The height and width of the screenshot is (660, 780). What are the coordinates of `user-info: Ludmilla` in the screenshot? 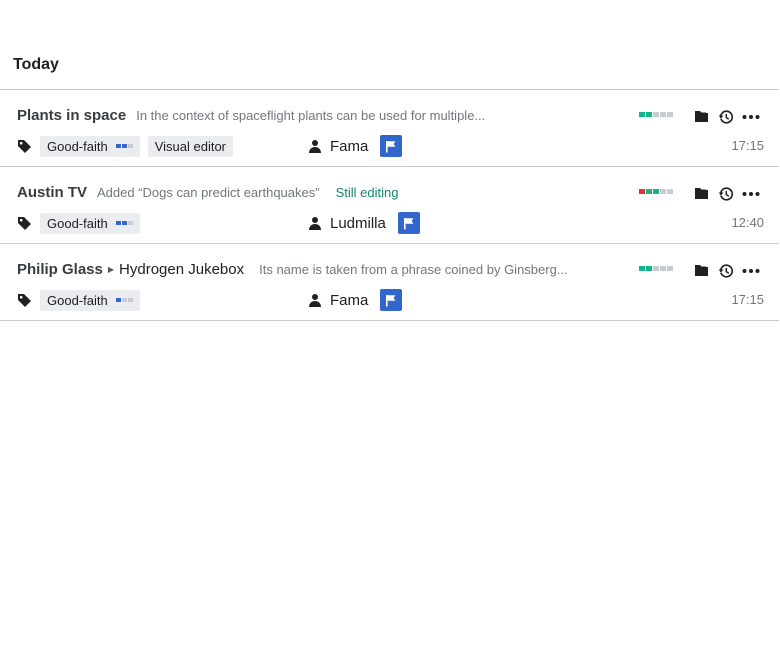 It's located at (364, 223).